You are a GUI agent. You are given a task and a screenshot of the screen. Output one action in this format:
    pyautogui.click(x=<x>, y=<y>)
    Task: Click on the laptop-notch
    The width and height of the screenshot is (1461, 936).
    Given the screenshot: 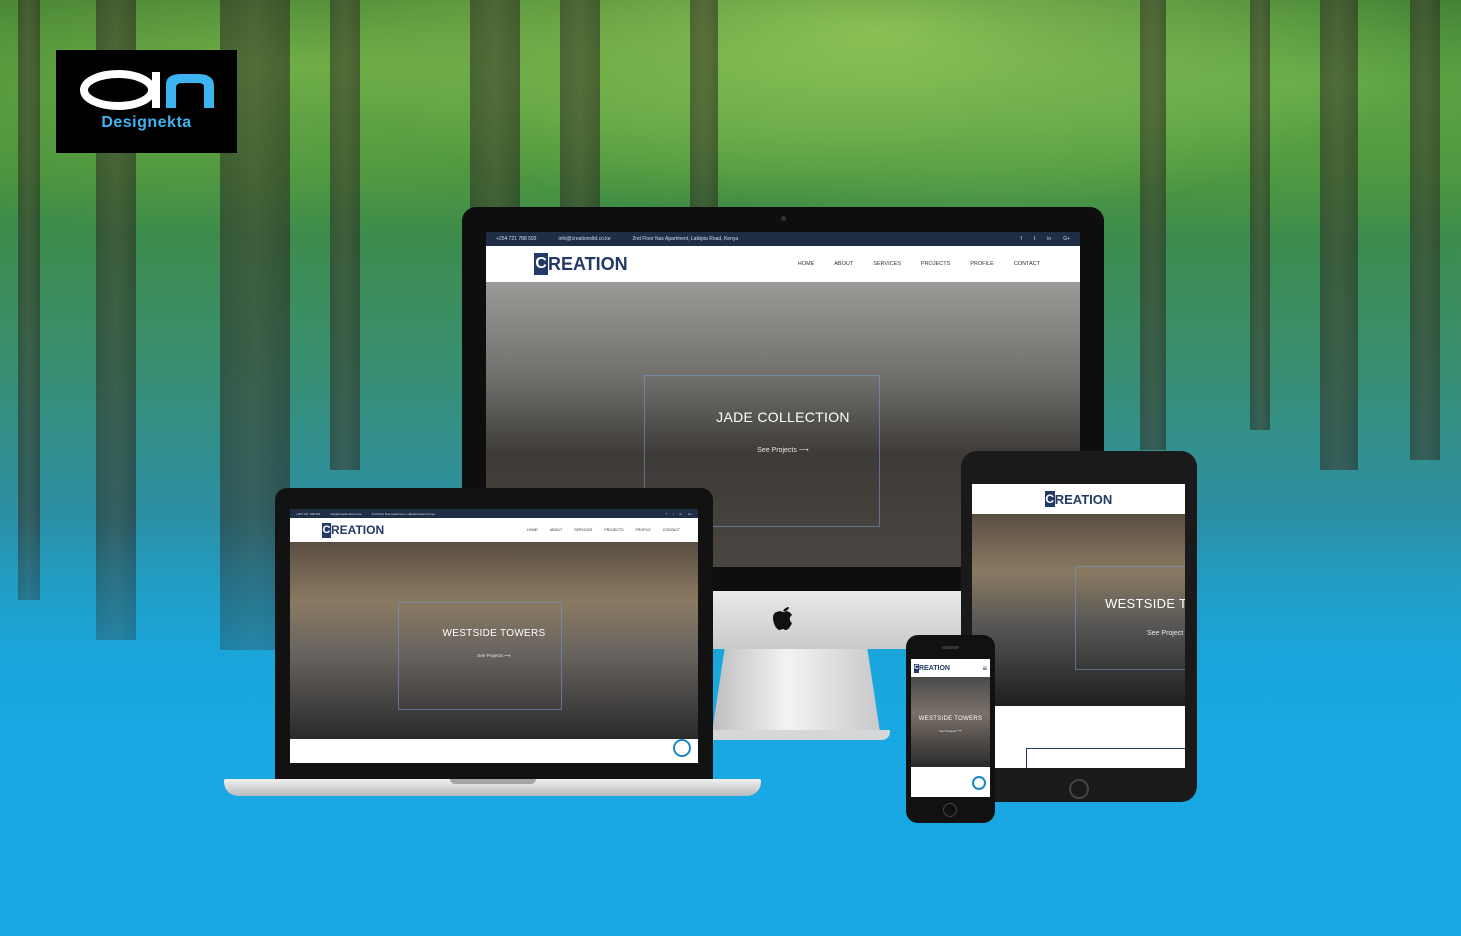 What is the action you would take?
    pyautogui.click(x=493, y=781)
    